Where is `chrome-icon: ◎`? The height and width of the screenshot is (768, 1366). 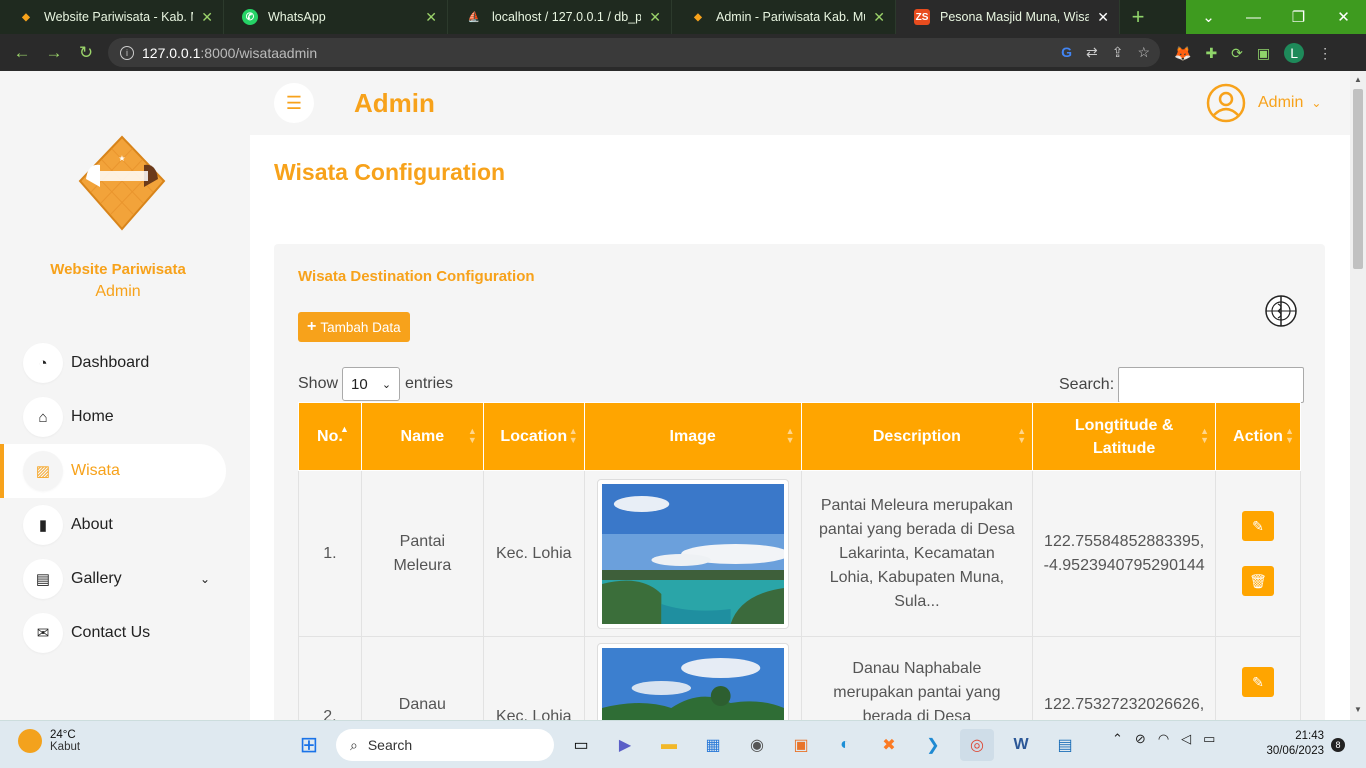
chrome-icon: ◎ is located at coordinates (977, 745).